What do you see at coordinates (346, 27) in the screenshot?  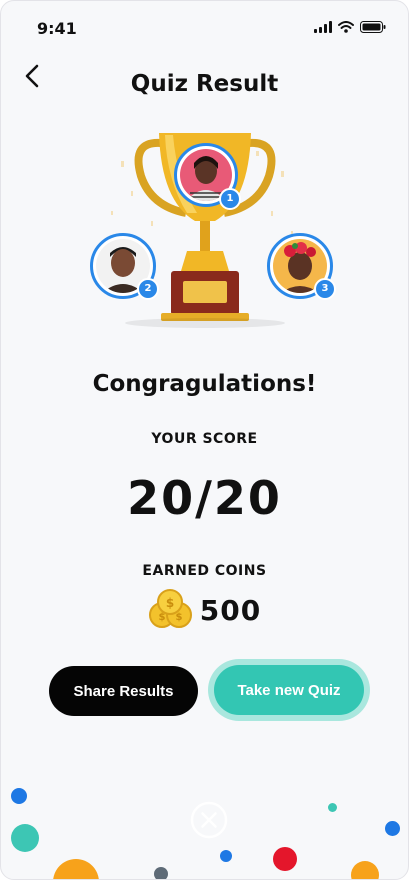 I see `wifi-icon` at bounding box center [346, 27].